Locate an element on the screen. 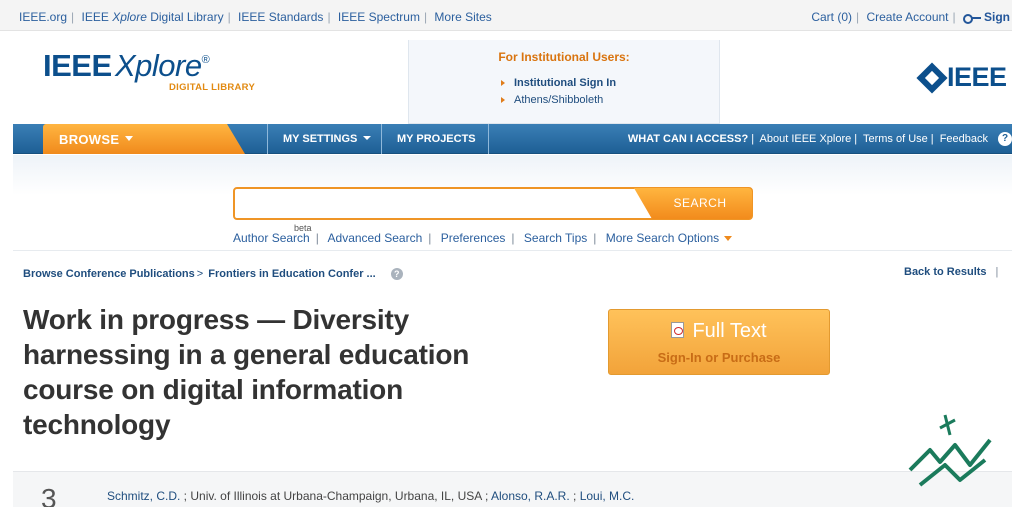 This screenshot has width=1012, height=507. author-link: Schmitz, C.D. is located at coordinates (143, 496).